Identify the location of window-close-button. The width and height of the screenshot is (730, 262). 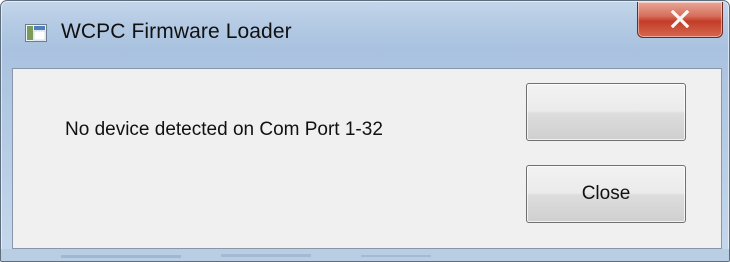
(680, 20).